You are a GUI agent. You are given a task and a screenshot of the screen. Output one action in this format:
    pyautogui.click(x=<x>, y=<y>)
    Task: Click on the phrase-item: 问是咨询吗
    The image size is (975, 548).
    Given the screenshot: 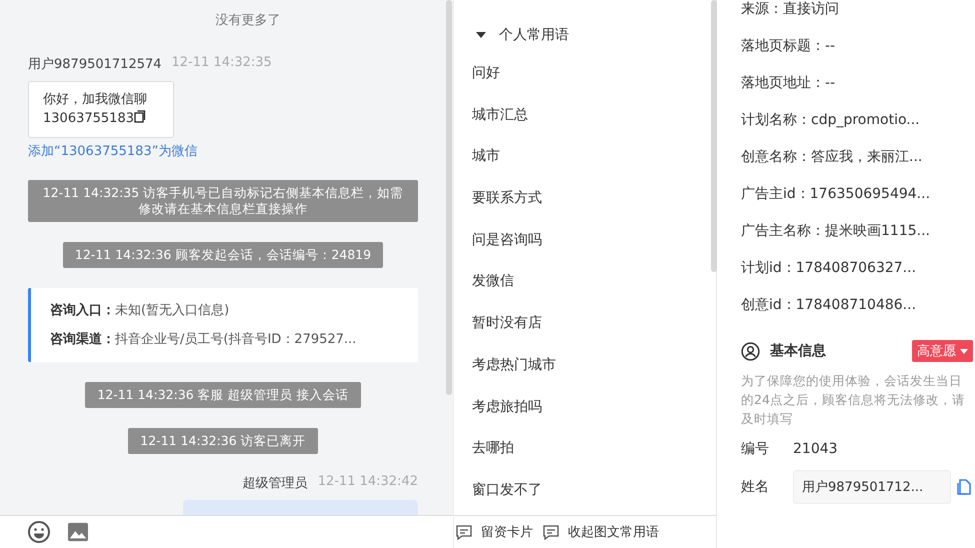 What is the action you would take?
    pyautogui.click(x=586, y=241)
    